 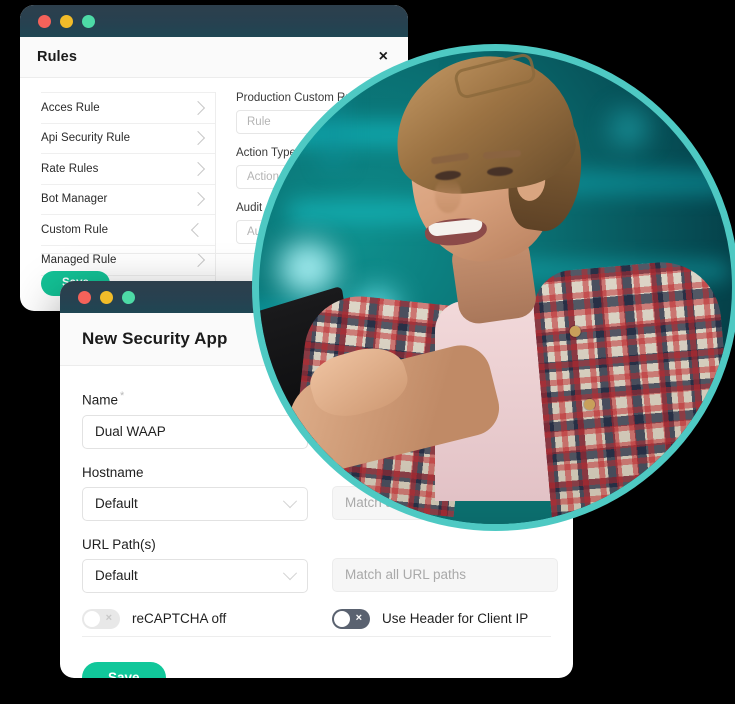 I want to click on nose, so click(x=448, y=196).